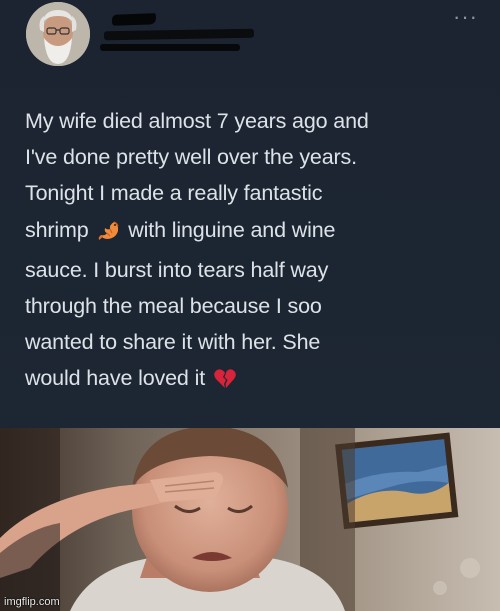 This screenshot has width=500, height=611. Describe the element at coordinates (108, 234) in the screenshot. I see `shrimp-emoji-icon` at that location.